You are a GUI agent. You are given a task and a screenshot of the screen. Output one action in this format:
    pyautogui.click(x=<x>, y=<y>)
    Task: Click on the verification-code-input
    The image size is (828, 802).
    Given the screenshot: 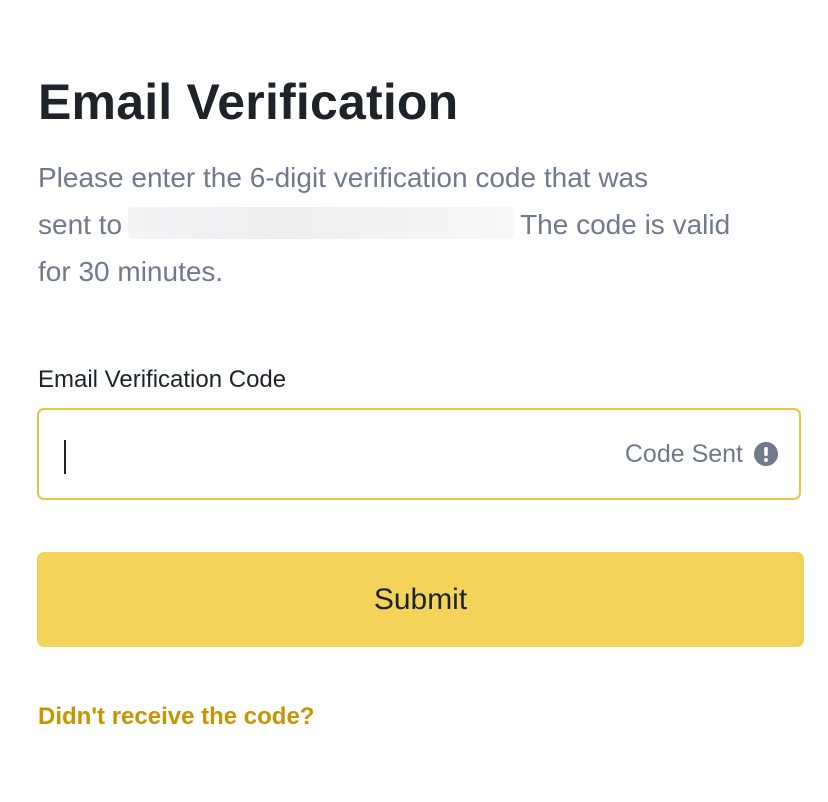 What is the action you would take?
    pyautogui.click(x=317, y=454)
    